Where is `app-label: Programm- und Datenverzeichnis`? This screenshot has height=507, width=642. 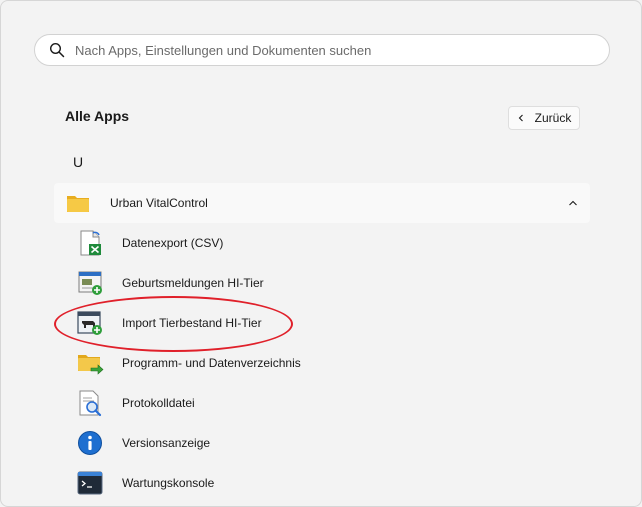 app-label: Programm- und Datenverzeichnis is located at coordinates (211, 363).